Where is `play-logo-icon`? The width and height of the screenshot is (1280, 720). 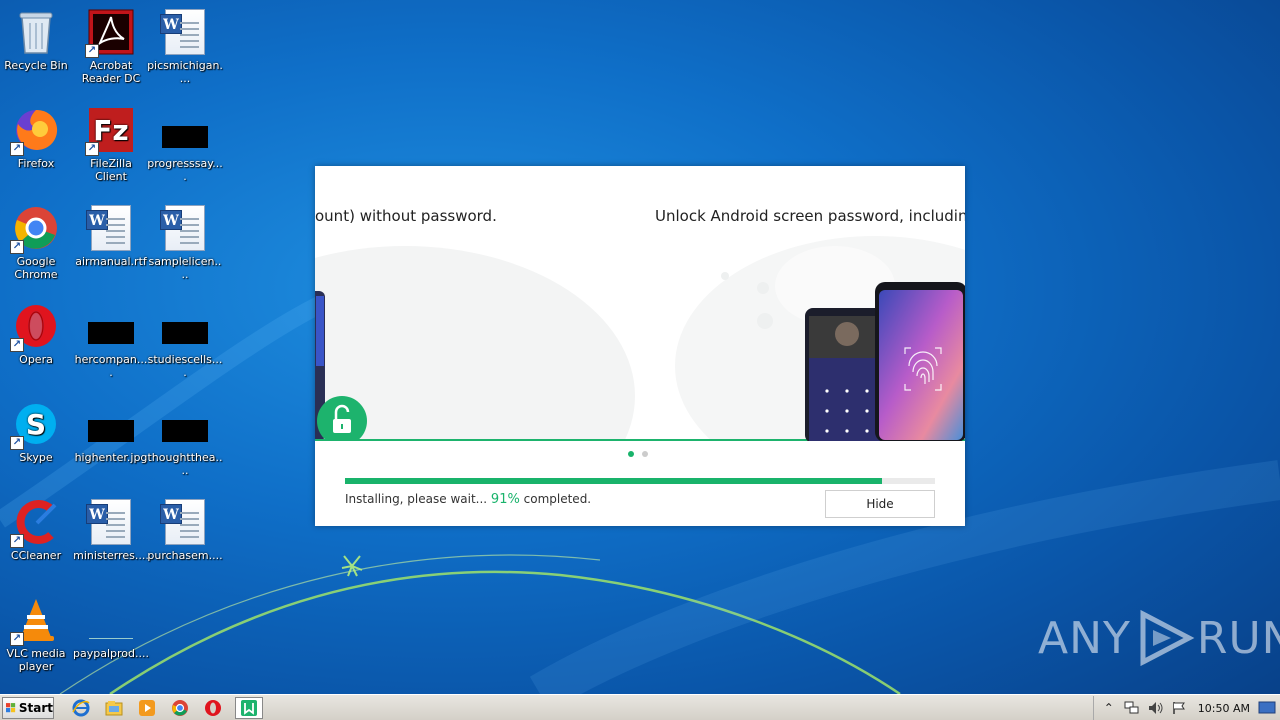 play-logo-icon is located at coordinates (1167, 638).